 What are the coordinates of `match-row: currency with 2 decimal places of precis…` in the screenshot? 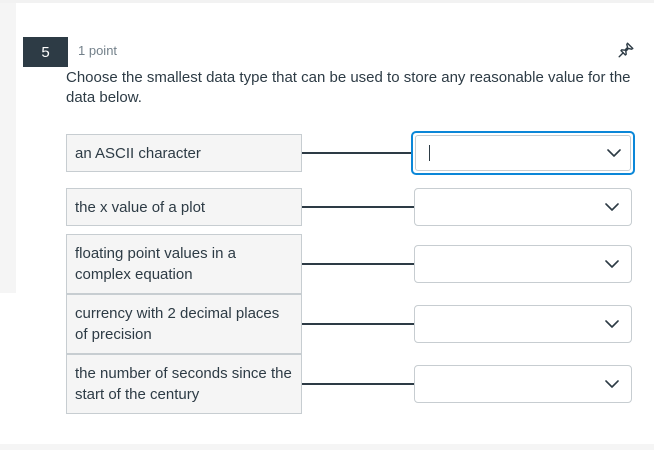 It's located at (351, 324).